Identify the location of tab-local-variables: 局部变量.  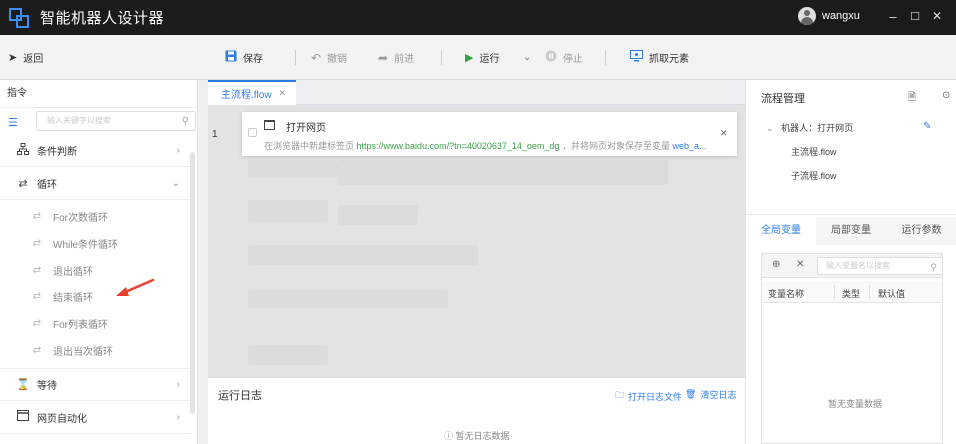
(851, 231).